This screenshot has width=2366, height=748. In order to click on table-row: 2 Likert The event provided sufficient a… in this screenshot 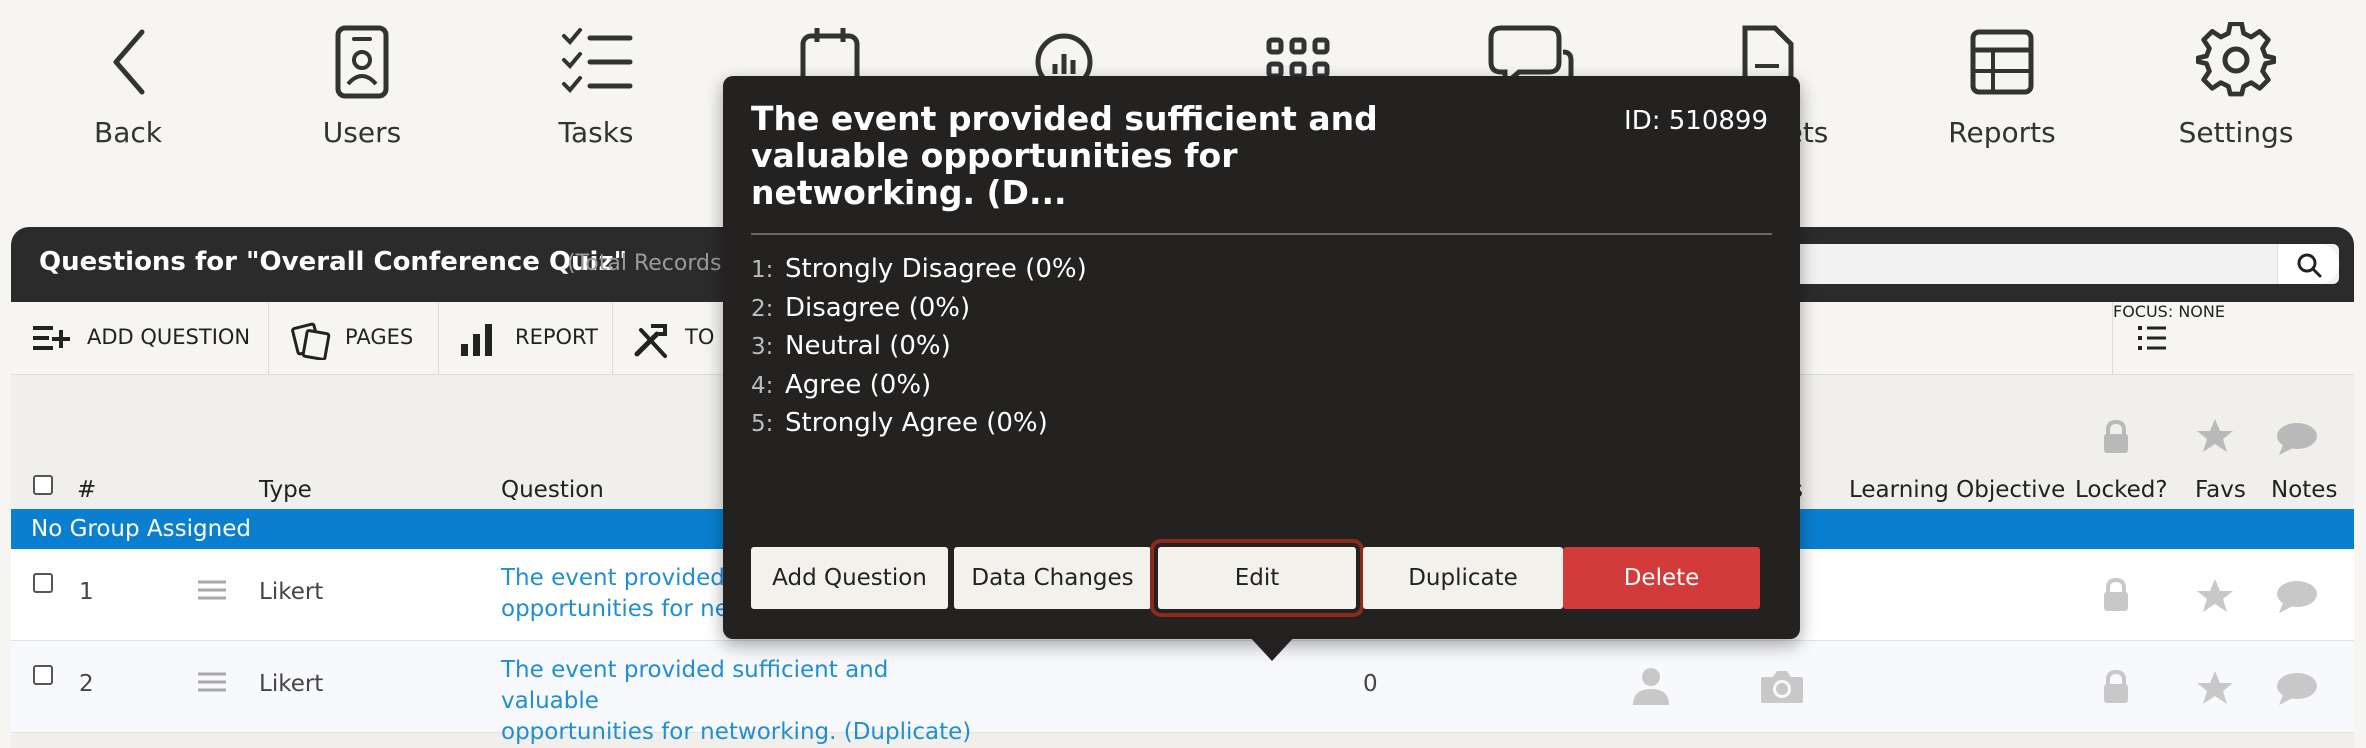, I will do `click(1182, 693)`.